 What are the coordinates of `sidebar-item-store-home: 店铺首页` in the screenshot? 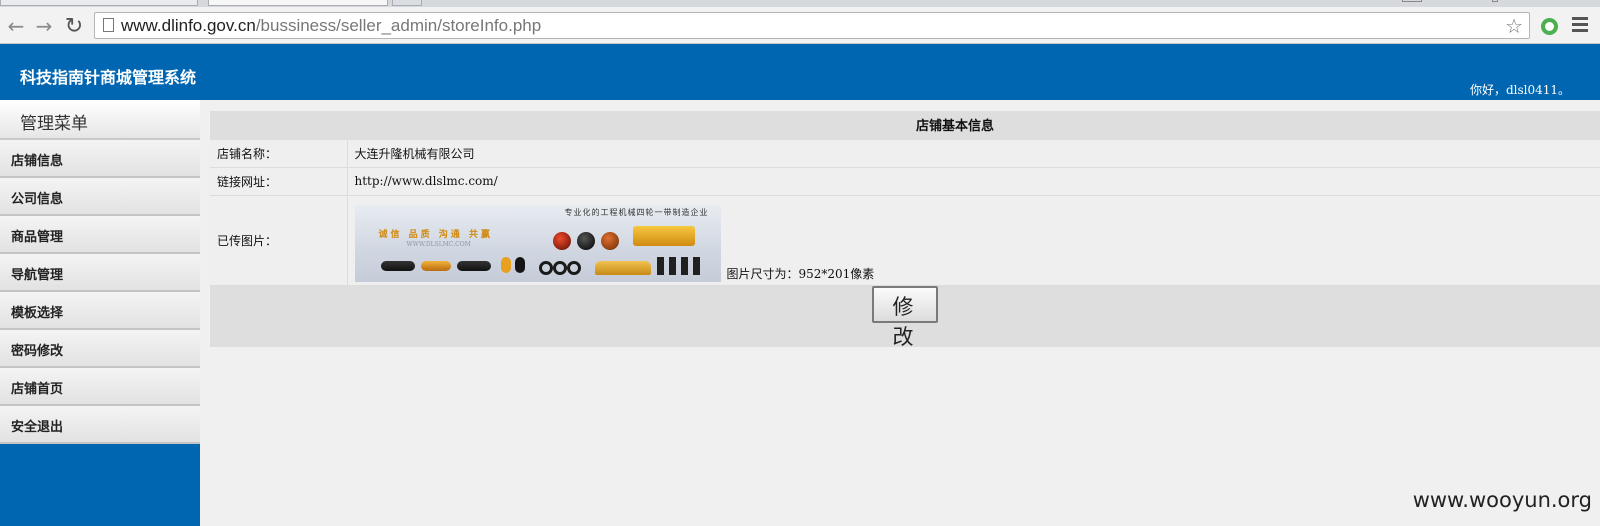 It's located at (100, 387).